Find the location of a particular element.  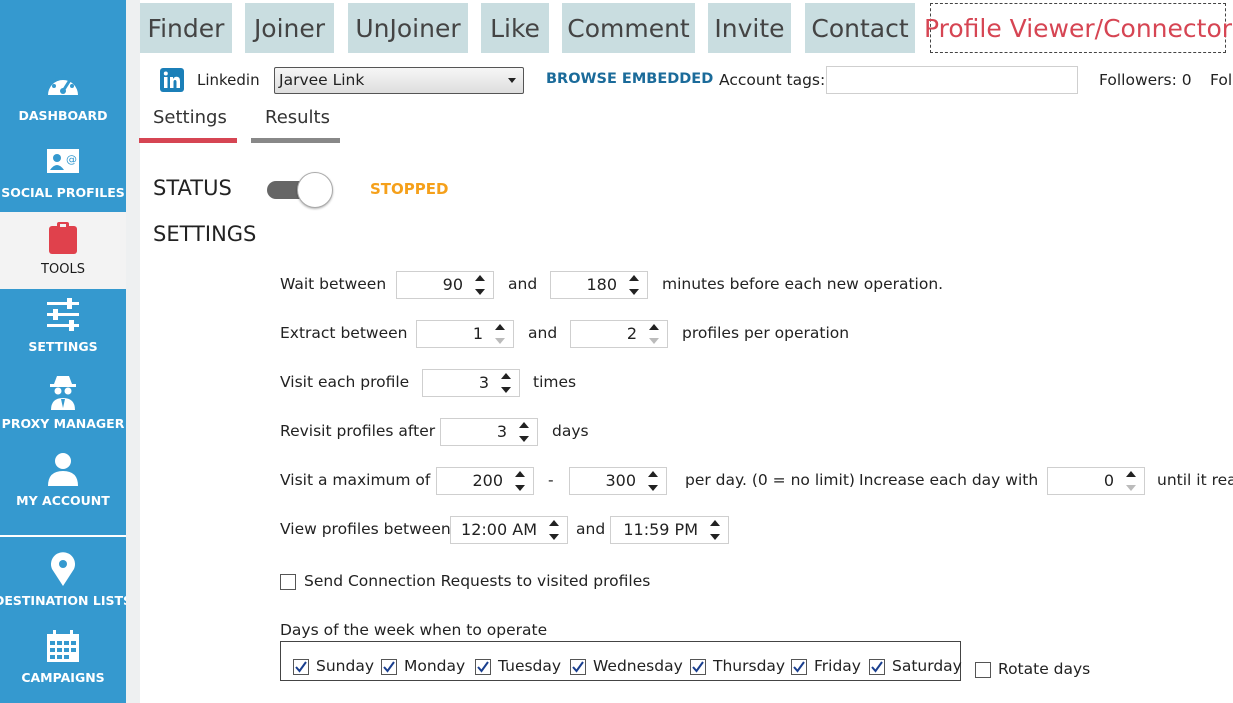

day-checkbox-friday is located at coordinates (799, 667).